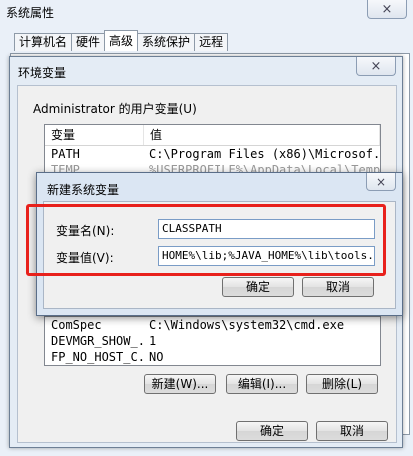 The height and width of the screenshot is (456, 413). I want to click on list-item: DEVMGR_SHOW_... 1, so click(212, 341).